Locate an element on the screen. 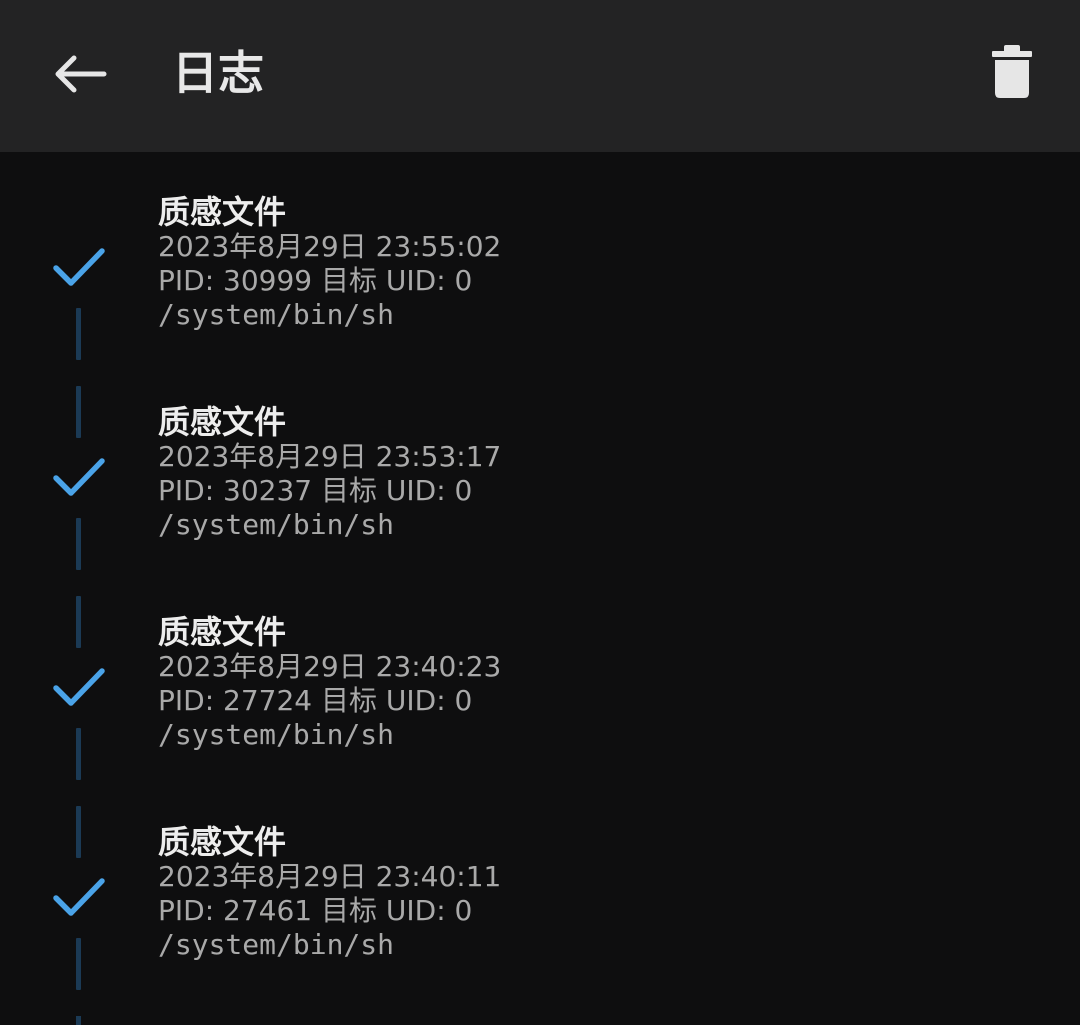 Image resolution: width=1080 pixels, height=1025 pixels. trash-icon is located at coordinates (1012, 71).